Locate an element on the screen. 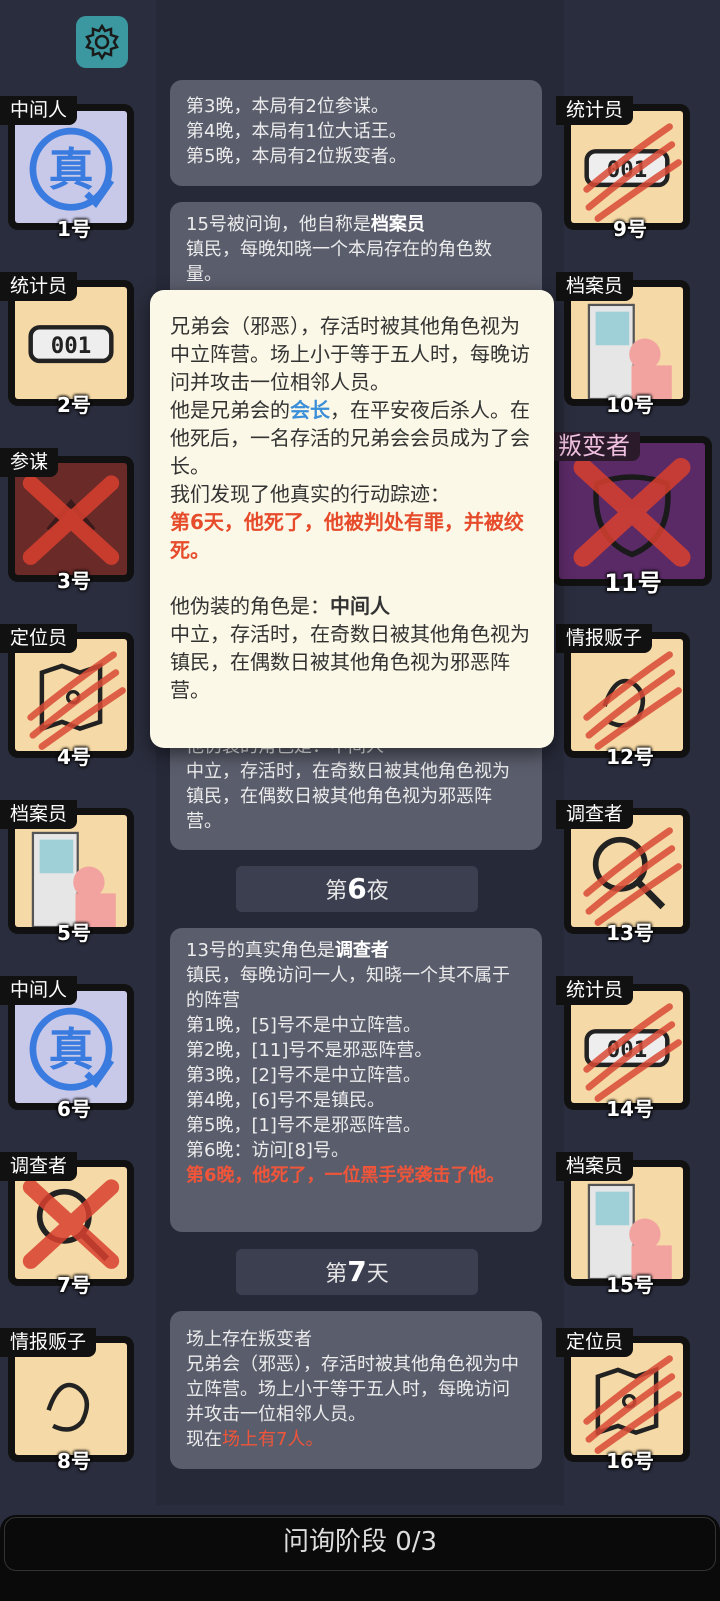 This screenshot has height=1601, width=720. feed-line: 第3晚，本局有2位参谋。 is located at coordinates (287, 106).